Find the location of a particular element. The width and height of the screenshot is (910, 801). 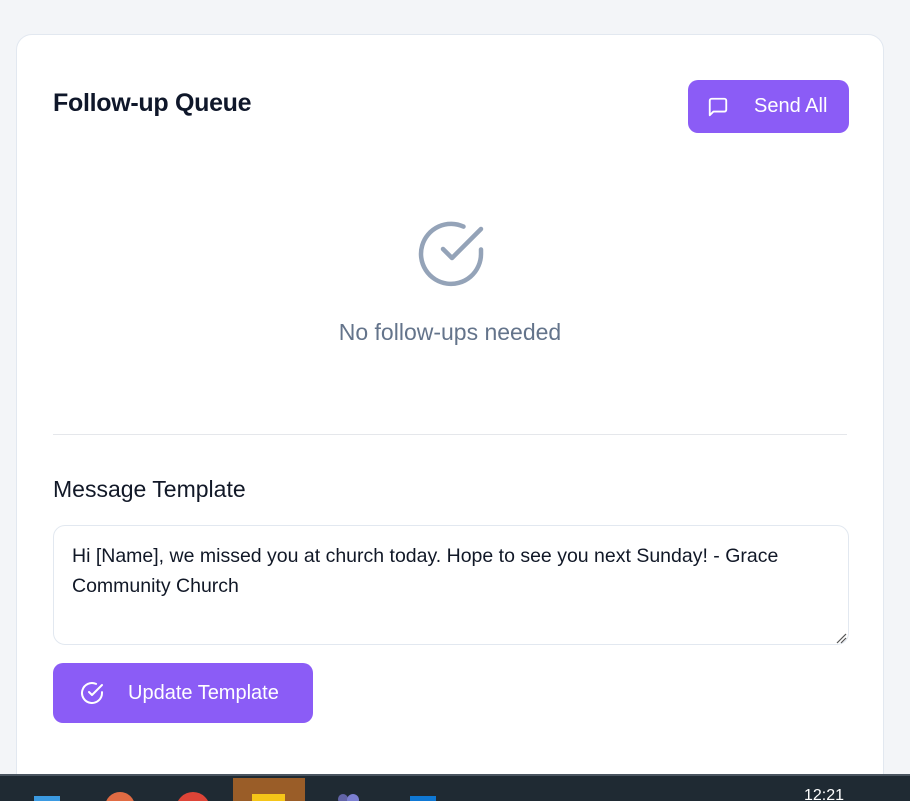

divider is located at coordinates (450, 434).